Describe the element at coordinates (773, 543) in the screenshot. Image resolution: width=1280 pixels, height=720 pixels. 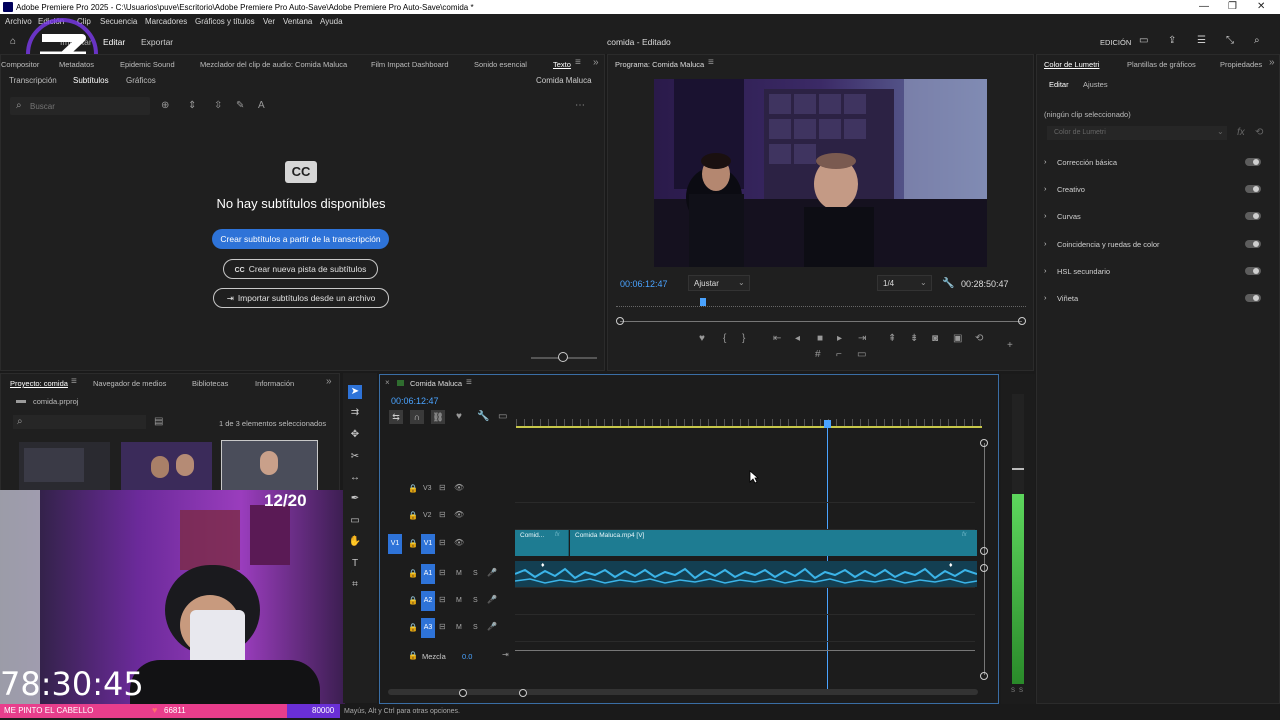
I see `video-clip-main: Comida Maluca.mp4 [V] fx` at that location.